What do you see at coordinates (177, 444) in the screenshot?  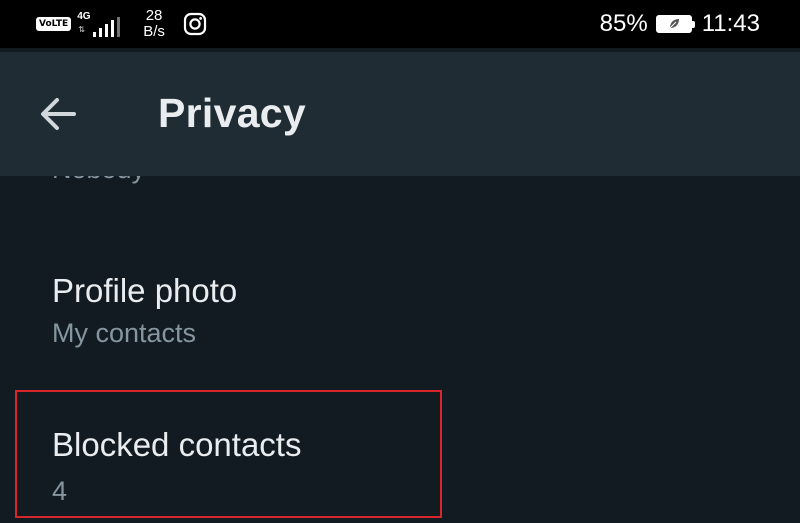 I see `blocked-contacts-label: Blocked contacts` at bounding box center [177, 444].